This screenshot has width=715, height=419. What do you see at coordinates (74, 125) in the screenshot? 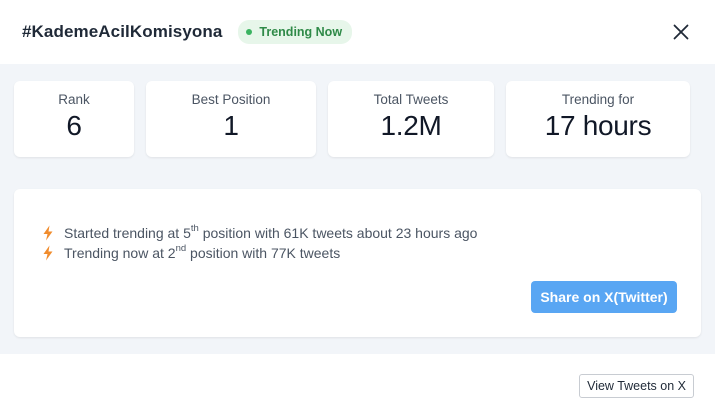
I see `stat-value-rank: 6` at bounding box center [74, 125].